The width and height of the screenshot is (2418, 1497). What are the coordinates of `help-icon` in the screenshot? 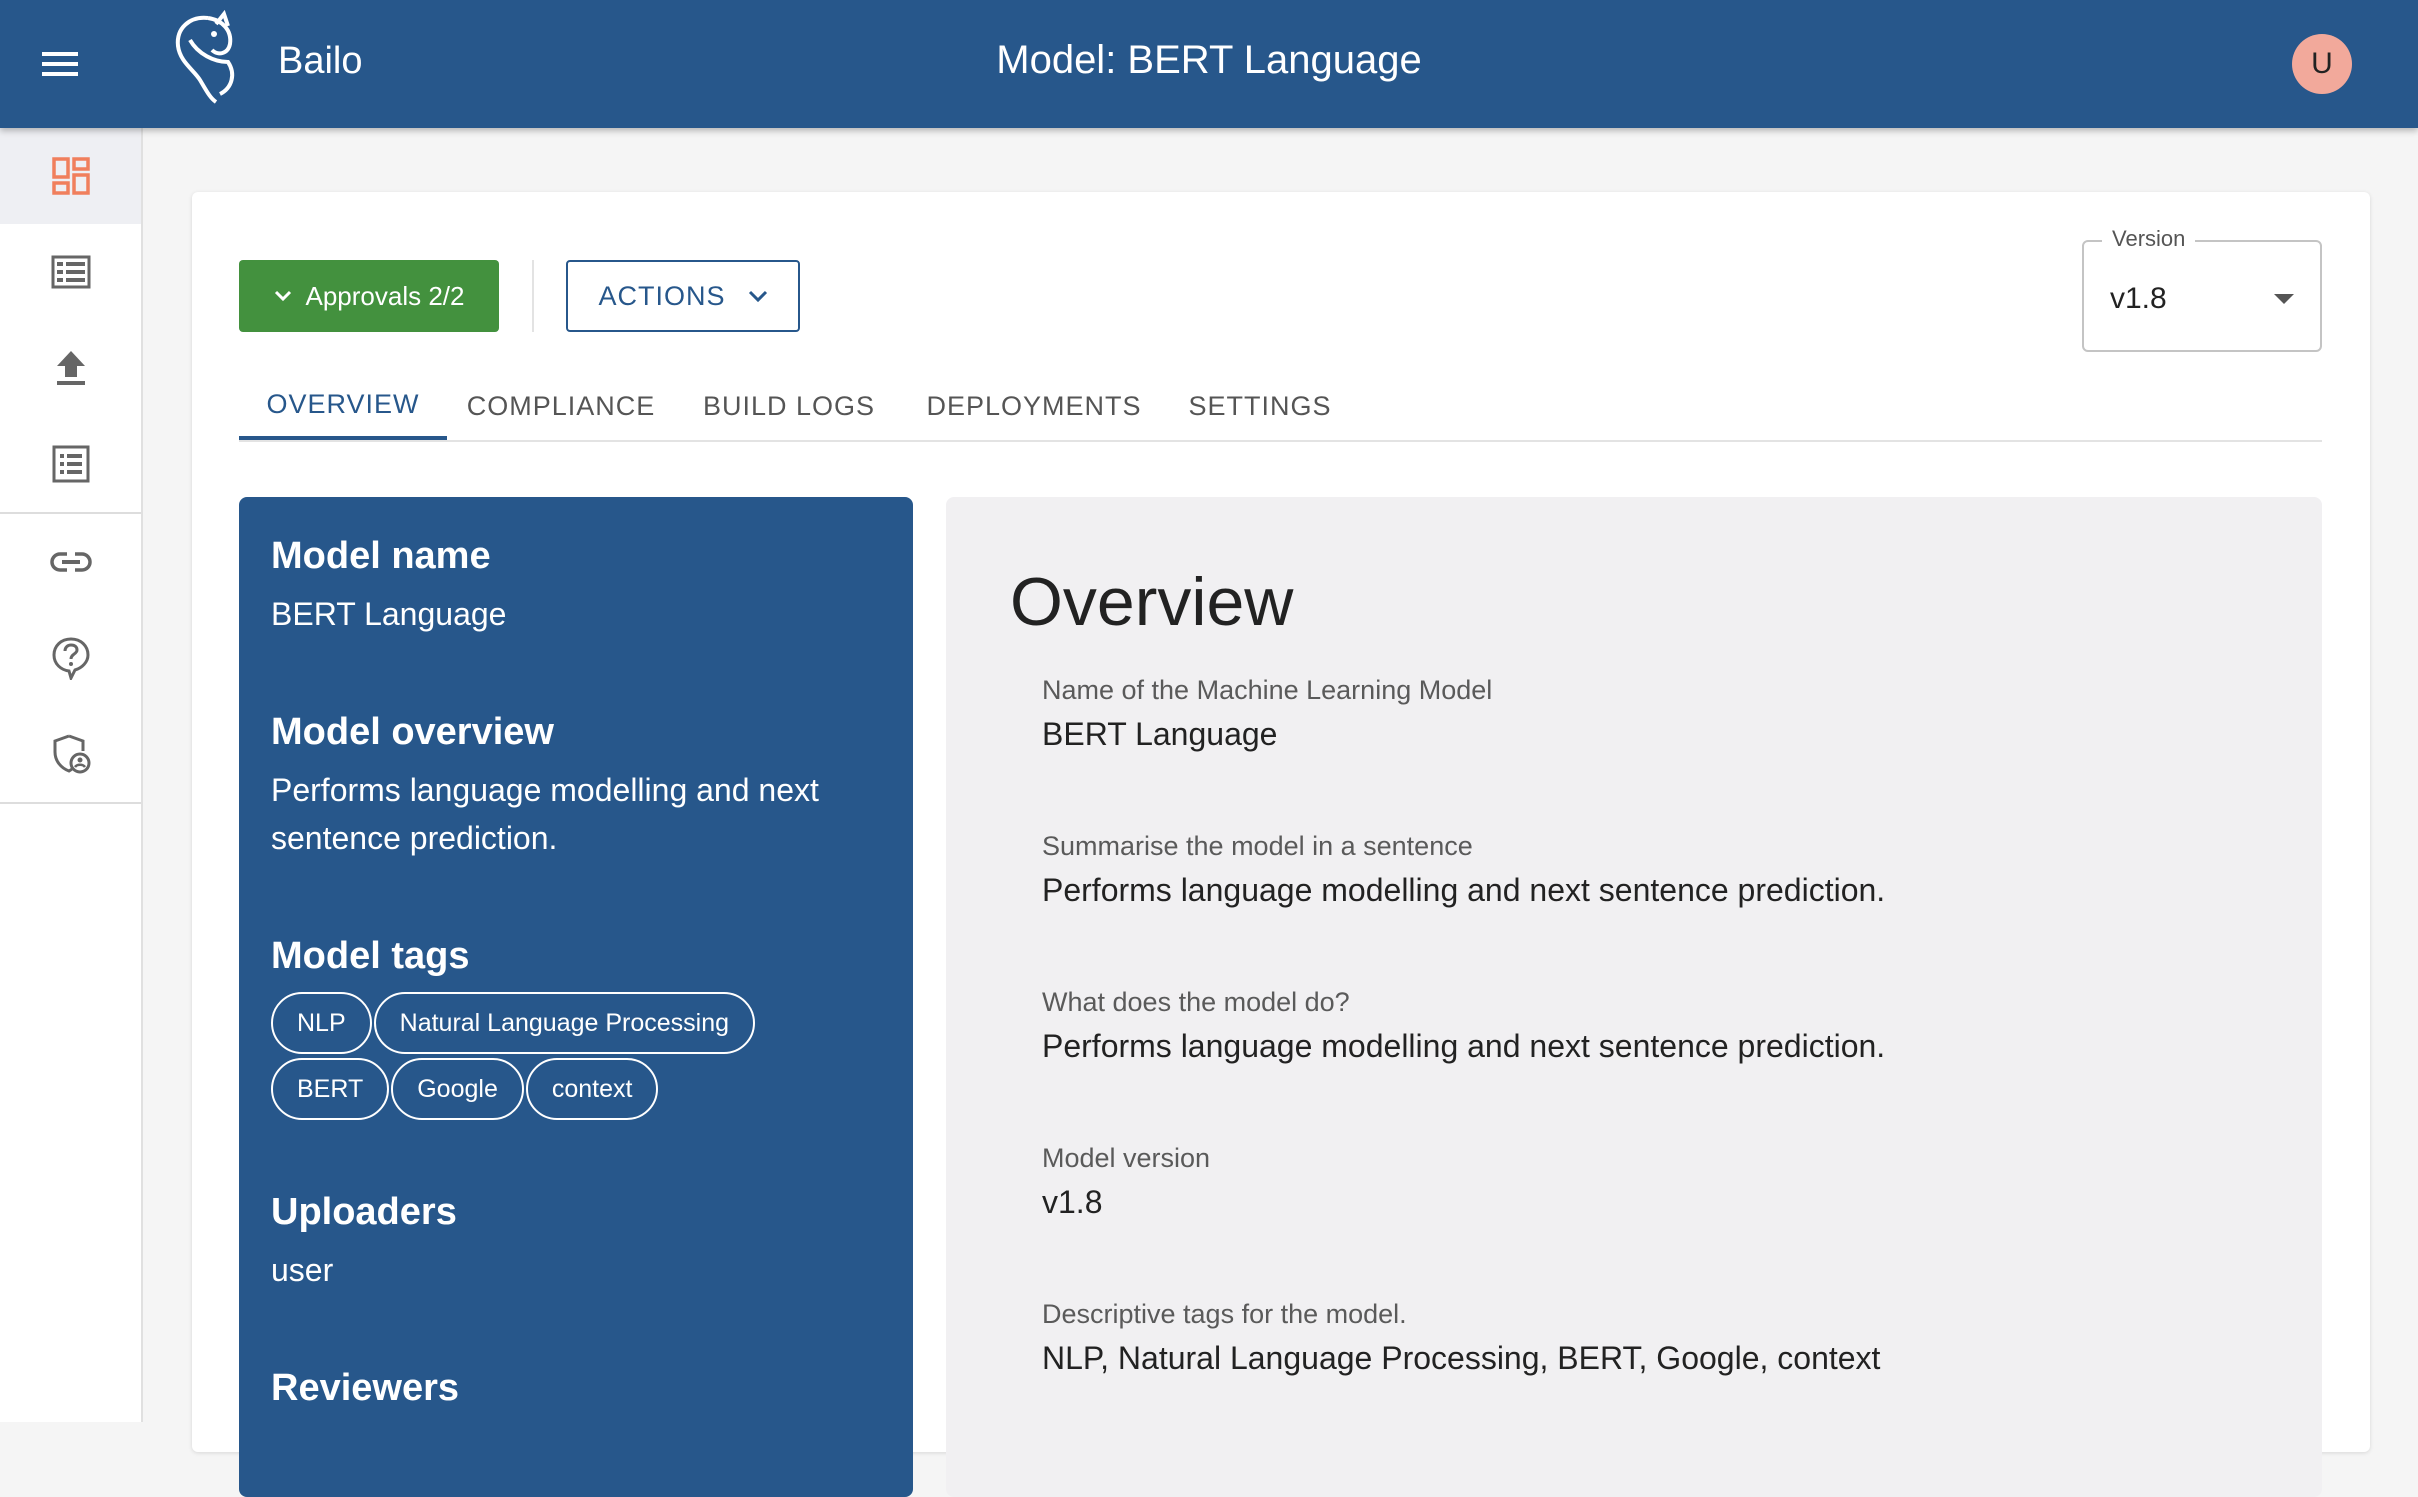 It's located at (70, 658).